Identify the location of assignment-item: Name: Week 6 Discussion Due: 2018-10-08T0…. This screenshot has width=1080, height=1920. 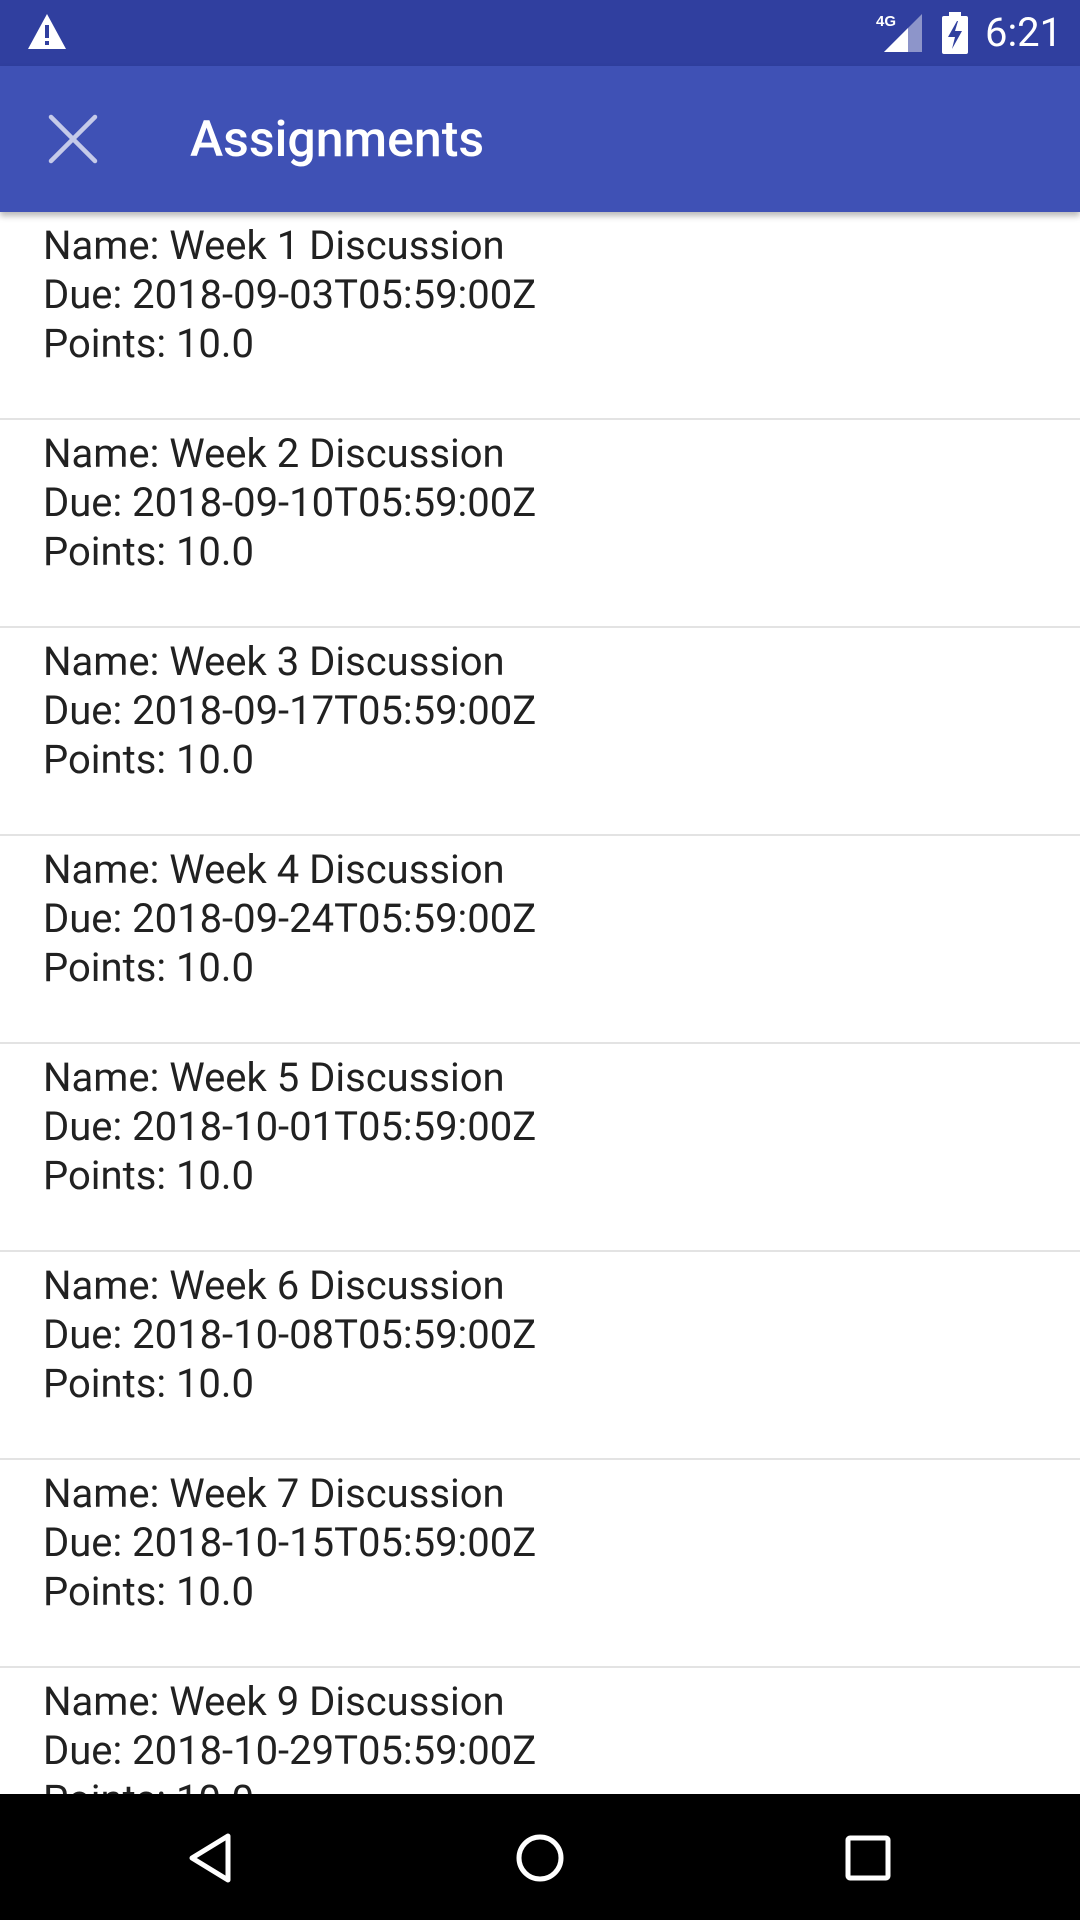
(540, 1356).